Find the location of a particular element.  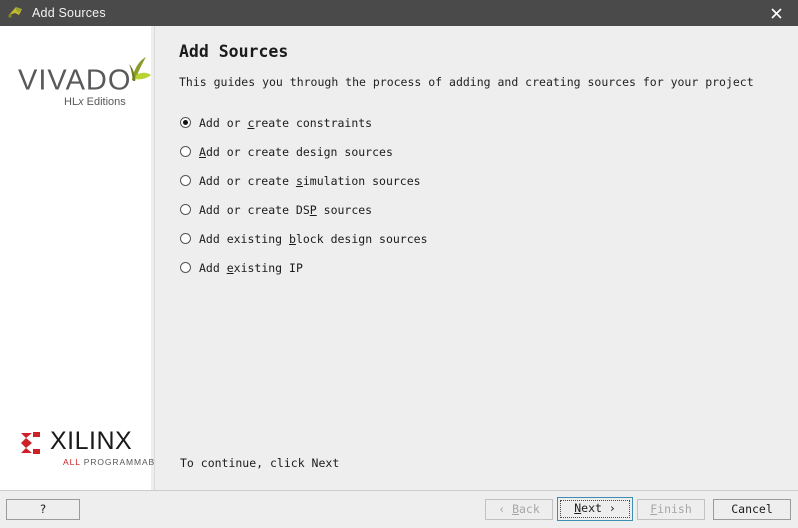

radio-option-label: Add or create simulation sources is located at coordinates (310, 180).